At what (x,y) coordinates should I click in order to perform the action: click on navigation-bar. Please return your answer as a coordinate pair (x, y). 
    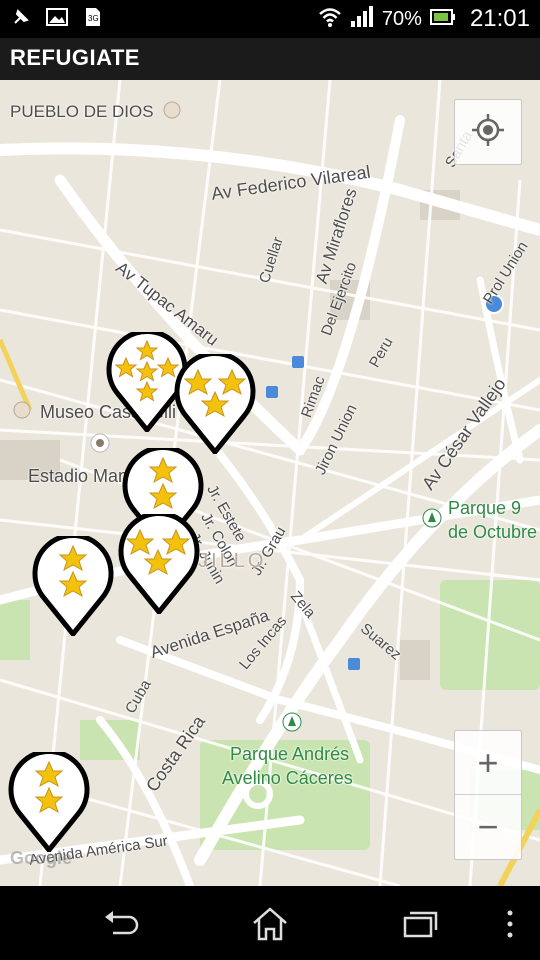
    Looking at the image, I should click on (270, 923).